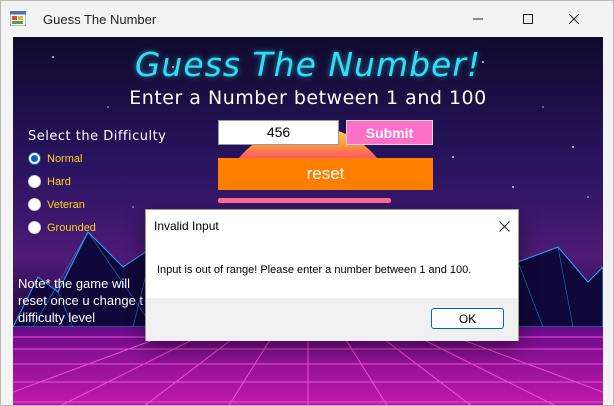 This screenshot has height=406, width=614. I want to click on note-line: difficulty level, so click(57, 317).